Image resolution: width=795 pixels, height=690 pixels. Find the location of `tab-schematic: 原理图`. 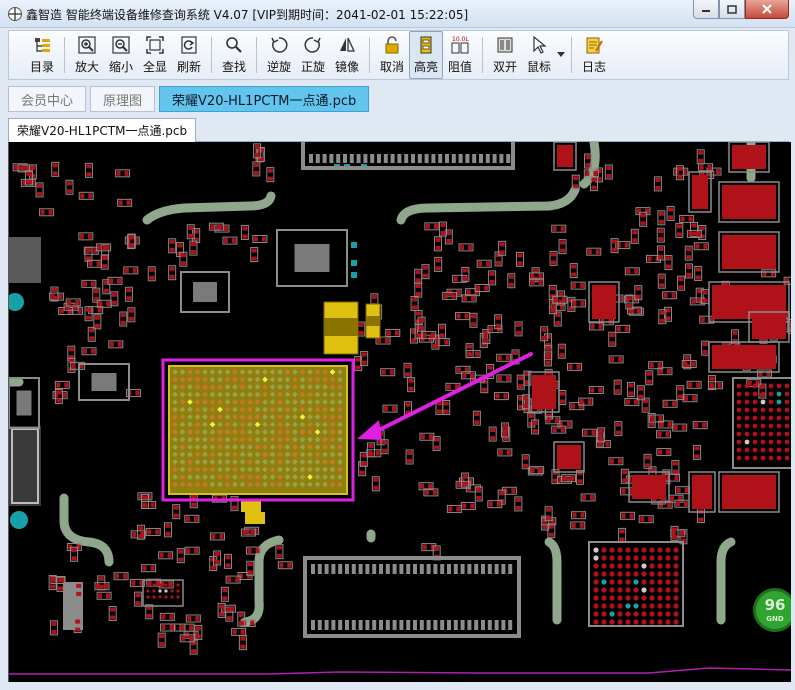

tab-schematic: 原理图 is located at coordinates (123, 99).